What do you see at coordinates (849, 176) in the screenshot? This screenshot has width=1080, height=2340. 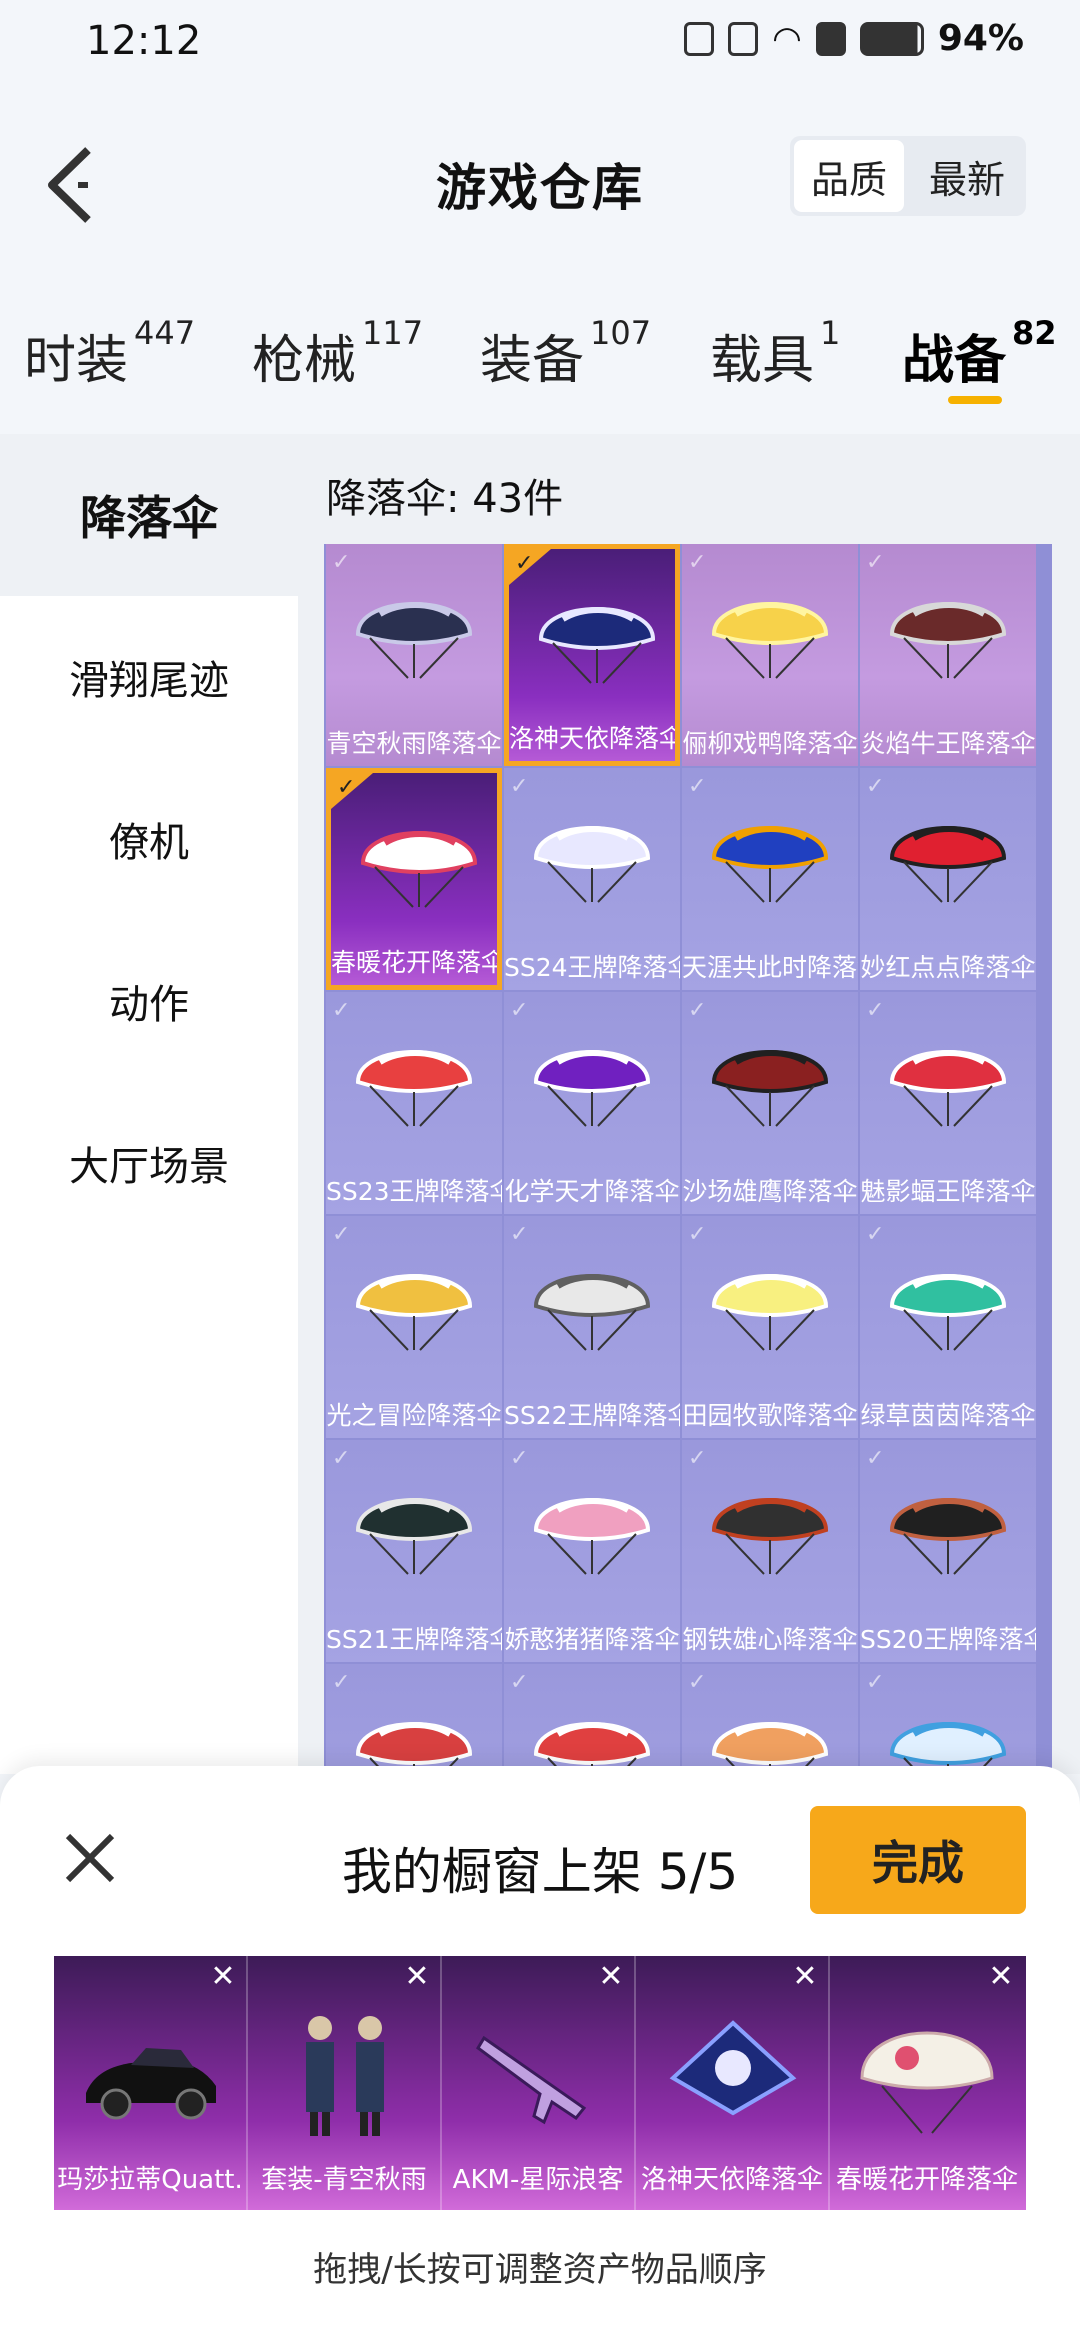 I see `sort-quality-button: 品质` at bounding box center [849, 176].